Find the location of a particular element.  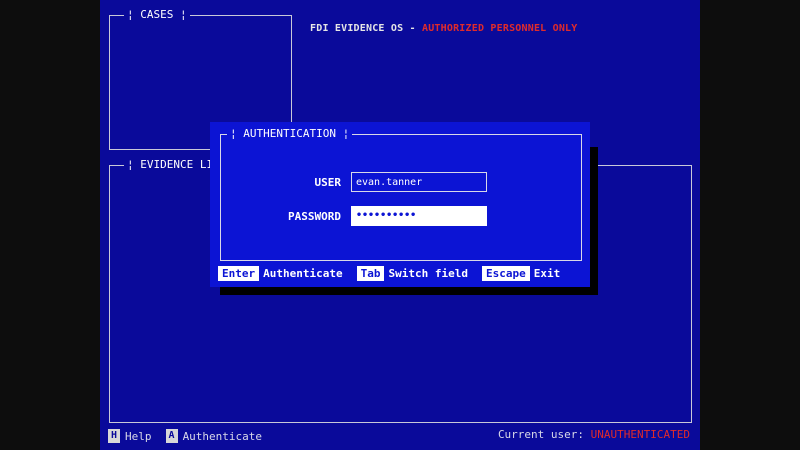

system-name: FDI EVIDENCE OS is located at coordinates (357, 28).